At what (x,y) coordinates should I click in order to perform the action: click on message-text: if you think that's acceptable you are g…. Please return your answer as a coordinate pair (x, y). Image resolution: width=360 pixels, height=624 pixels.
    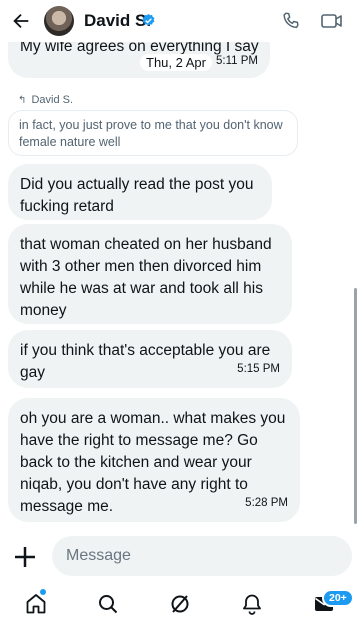
    Looking at the image, I should click on (145, 361).